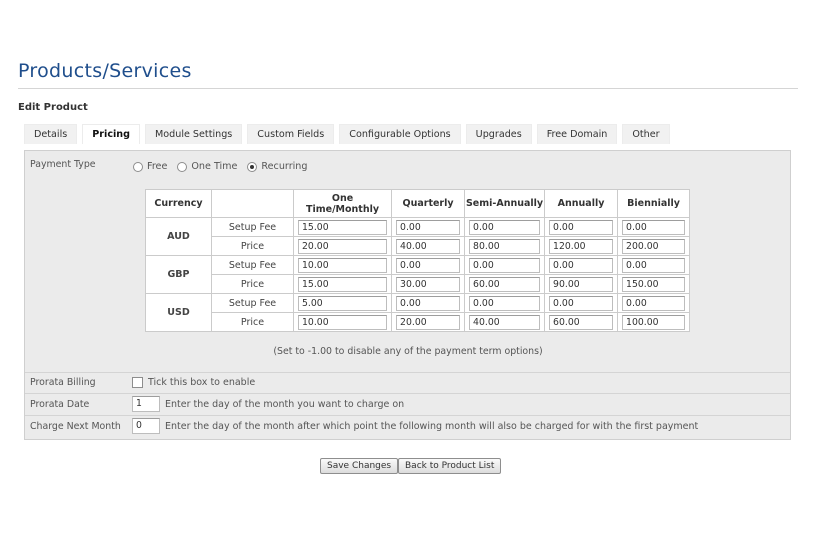 This screenshot has height=551, width=818. I want to click on price-input: 150.00, so click(654, 284).